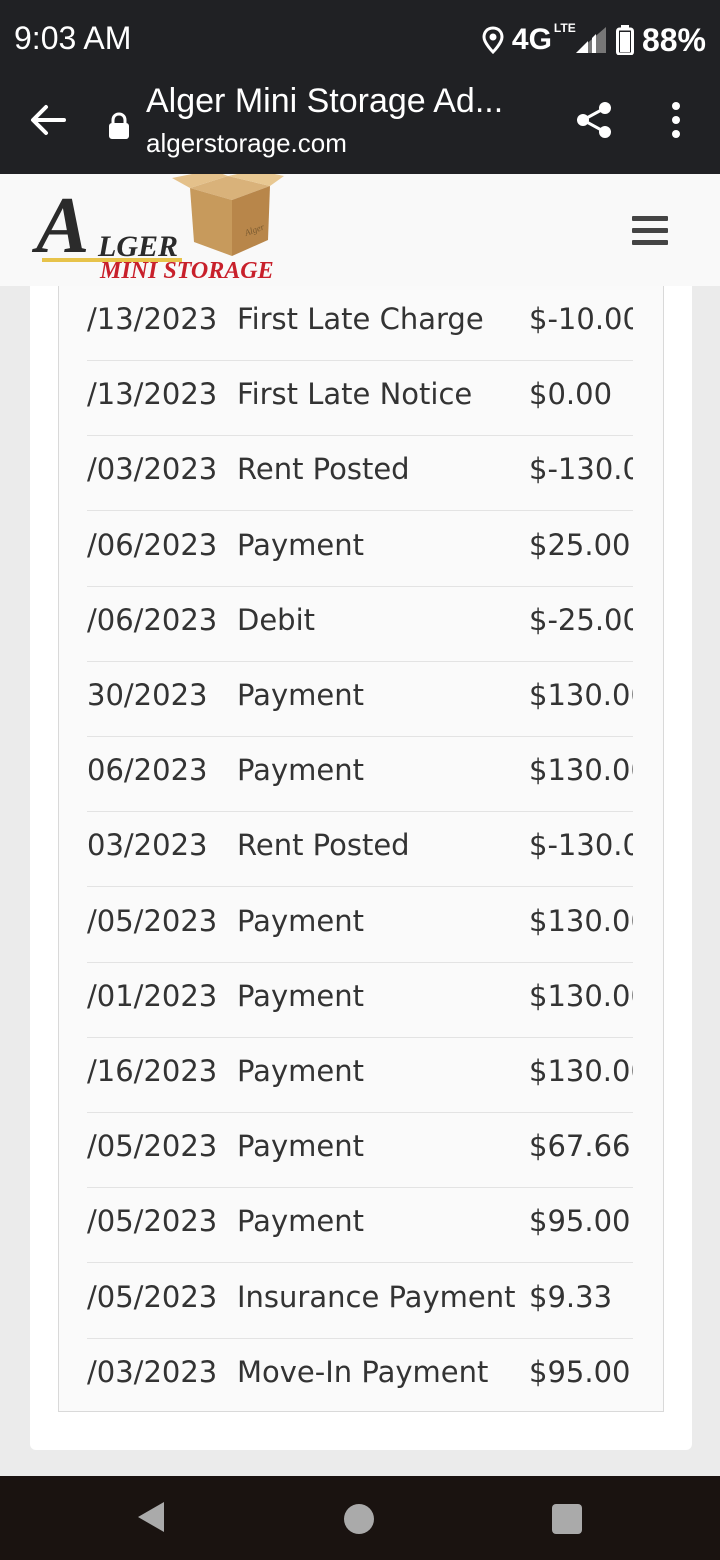 Image resolution: width=720 pixels, height=1560 pixels. I want to click on nav-back-icon, so click(151, 1517).